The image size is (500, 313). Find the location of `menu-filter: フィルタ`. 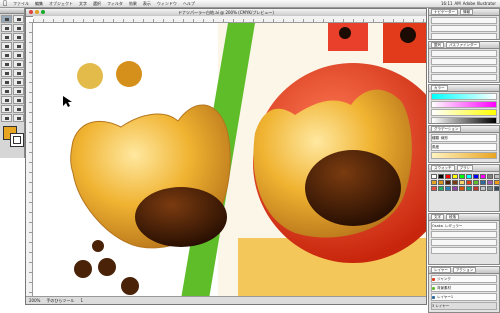

menu-filter: フィルタ is located at coordinates (115, 3).